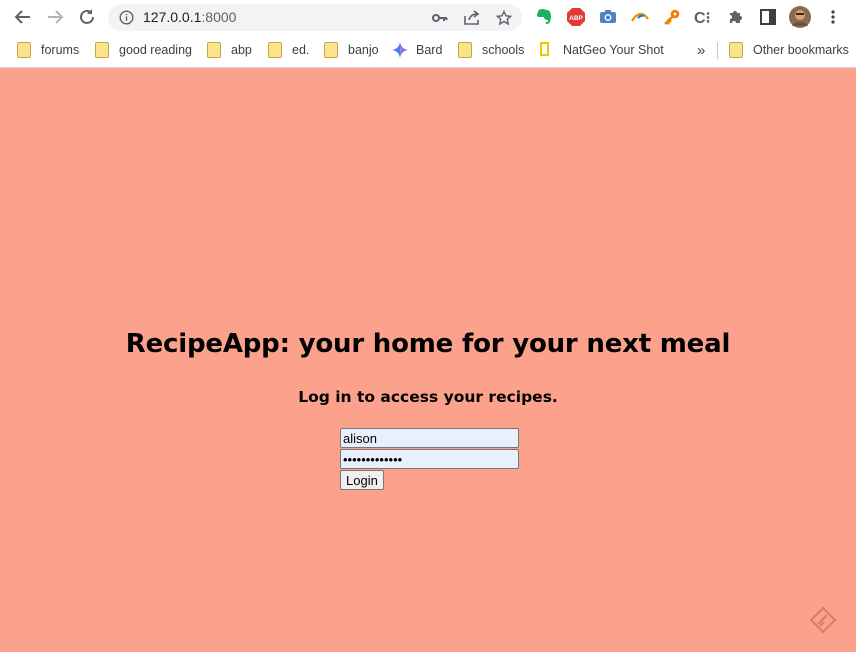  Describe the element at coordinates (400, 50) in the screenshot. I see `sparkle-icon` at that location.